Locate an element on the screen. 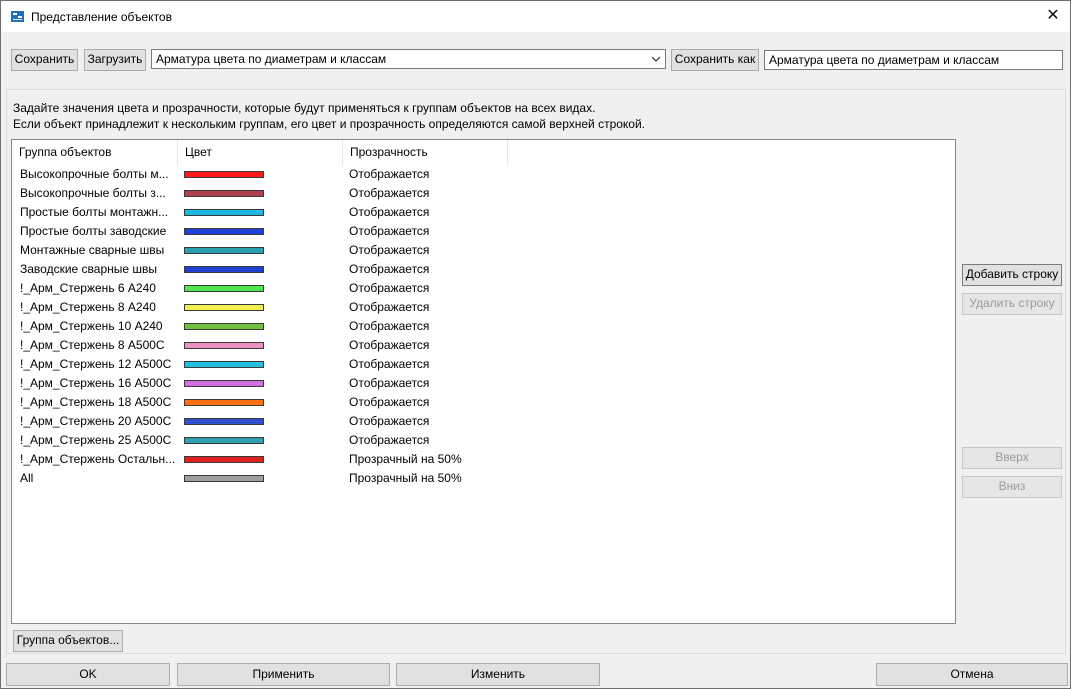 This screenshot has height=689, width=1071. ok-button: OK is located at coordinates (88, 674).